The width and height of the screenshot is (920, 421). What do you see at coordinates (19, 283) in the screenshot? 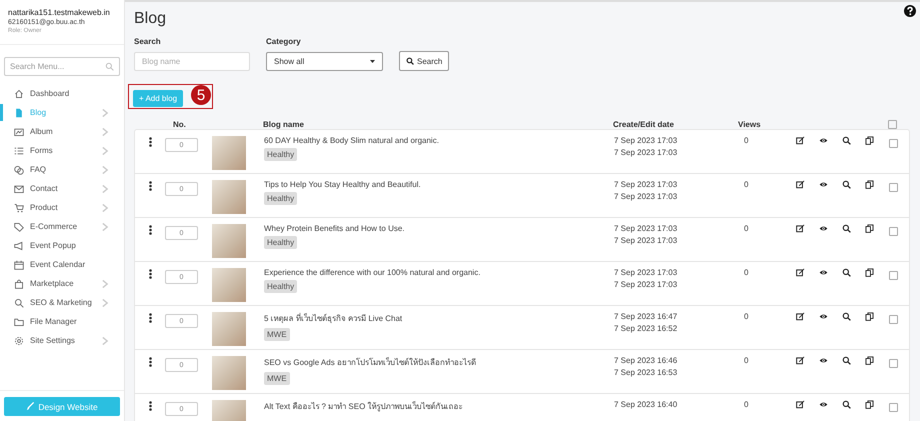
I see `bag-icon` at bounding box center [19, 283].